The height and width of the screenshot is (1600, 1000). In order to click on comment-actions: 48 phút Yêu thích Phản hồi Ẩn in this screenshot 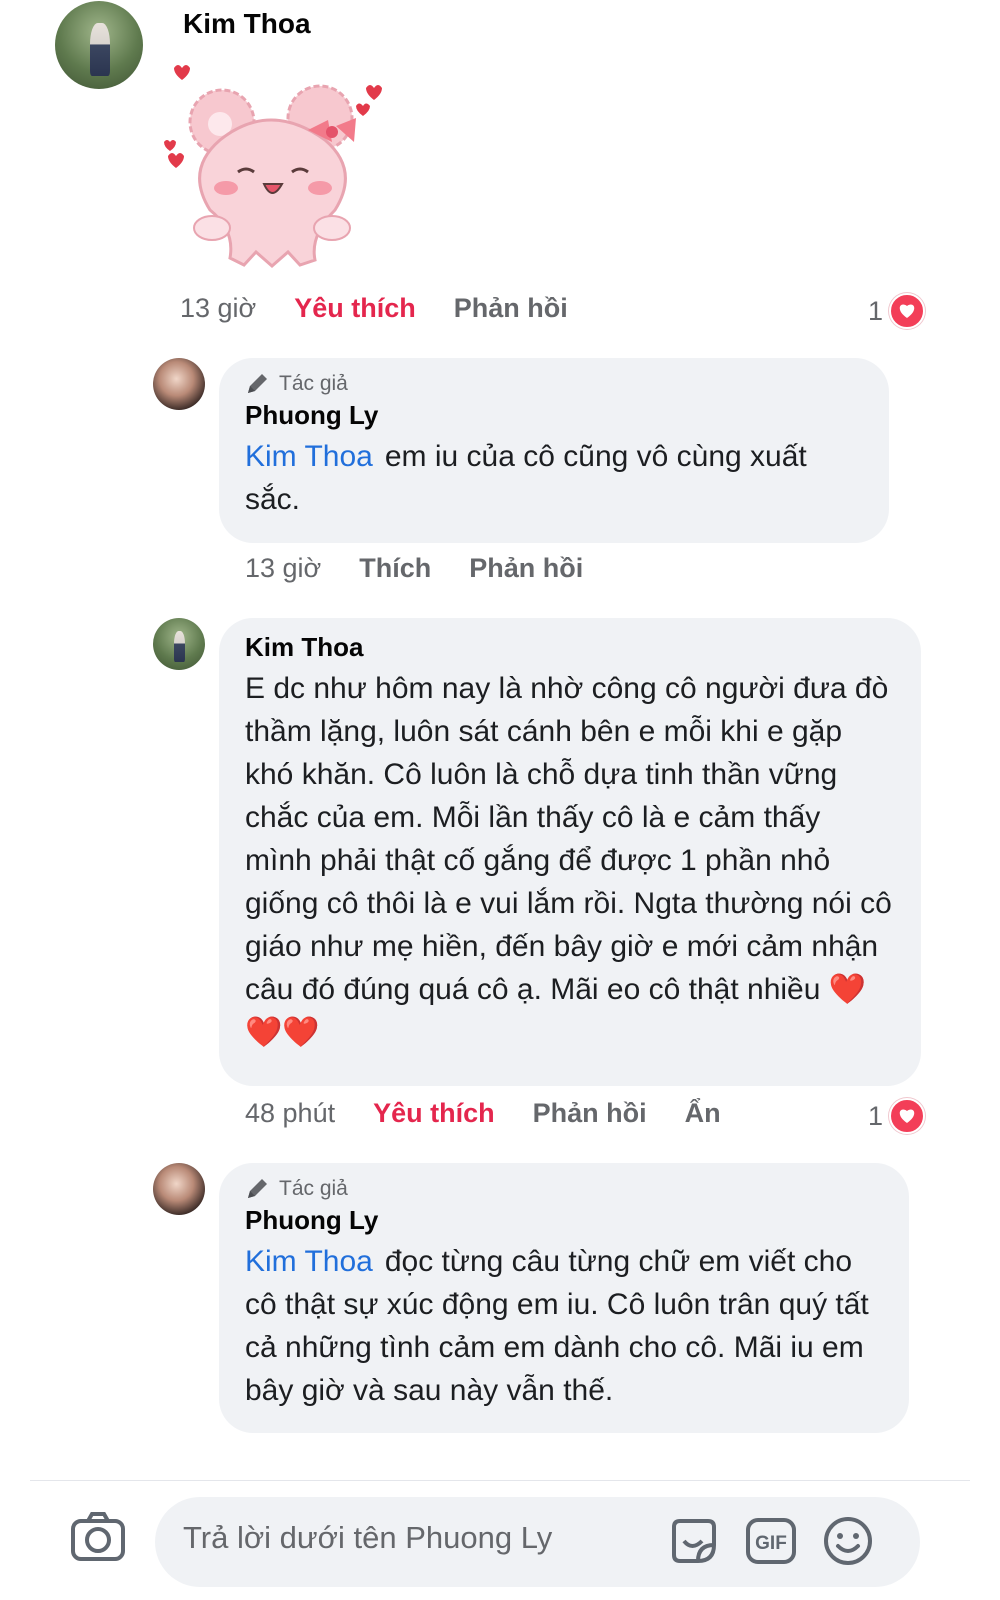, I will do `click(502, 1113)`.